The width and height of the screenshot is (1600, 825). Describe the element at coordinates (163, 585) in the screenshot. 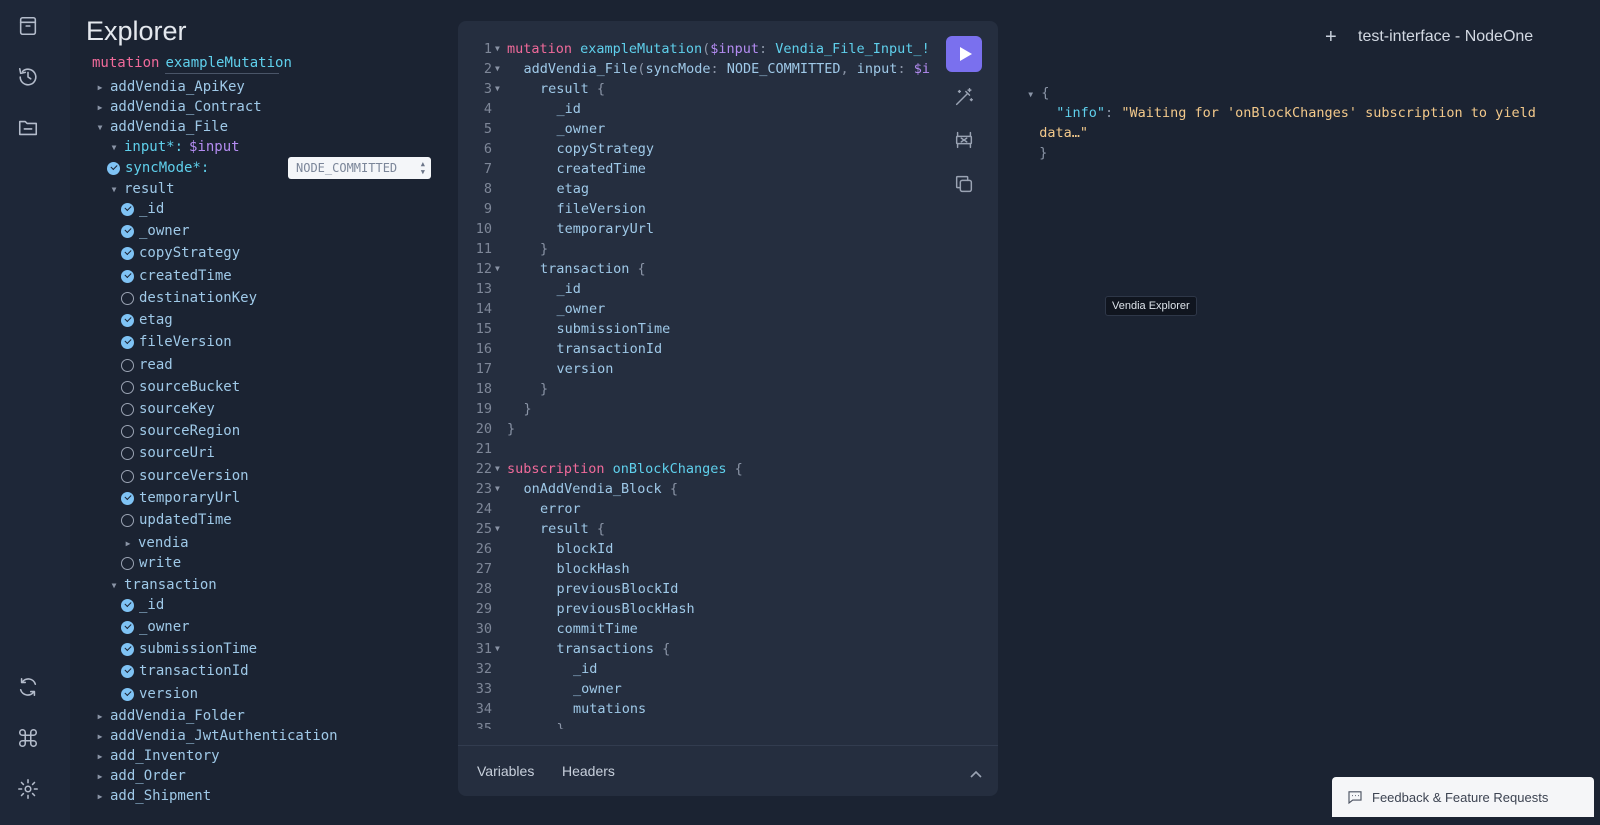

I see `tree-item-transaction: ▼ transaction` at that location.